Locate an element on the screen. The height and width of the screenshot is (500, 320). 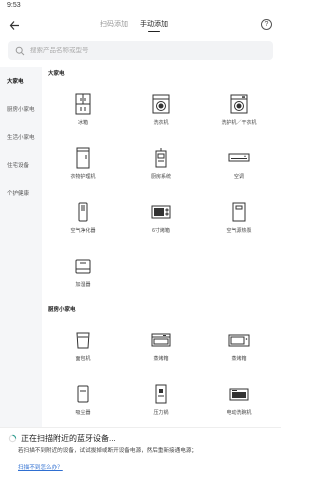
heat-pump-icon is located at coordinates (239, 212).